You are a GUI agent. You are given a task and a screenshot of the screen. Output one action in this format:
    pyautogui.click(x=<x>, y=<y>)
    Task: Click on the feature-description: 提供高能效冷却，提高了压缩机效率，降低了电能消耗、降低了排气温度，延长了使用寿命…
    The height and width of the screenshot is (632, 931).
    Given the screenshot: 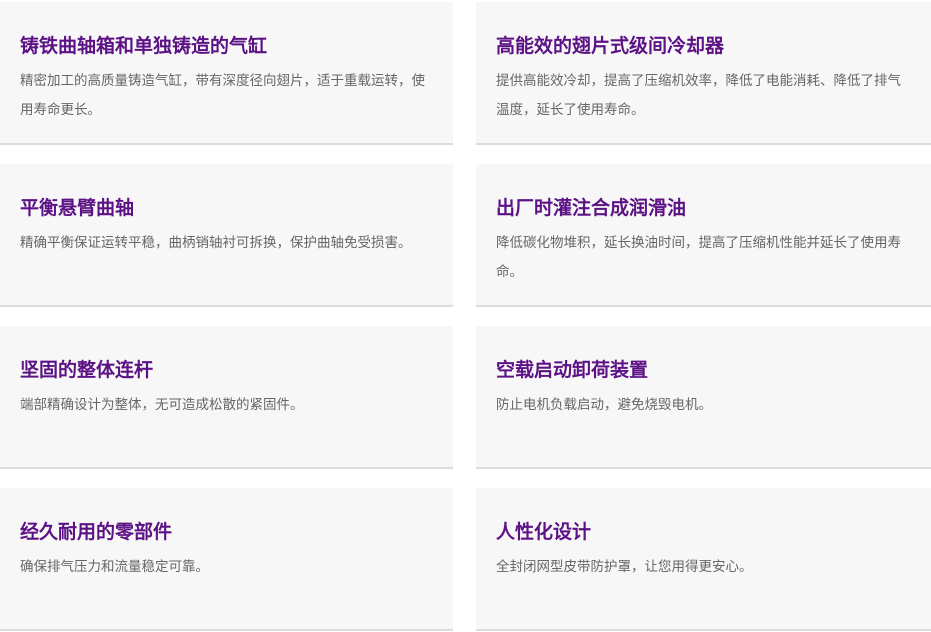 What is the action you would take?
    pyautogui.click(x=698, y=95)
    